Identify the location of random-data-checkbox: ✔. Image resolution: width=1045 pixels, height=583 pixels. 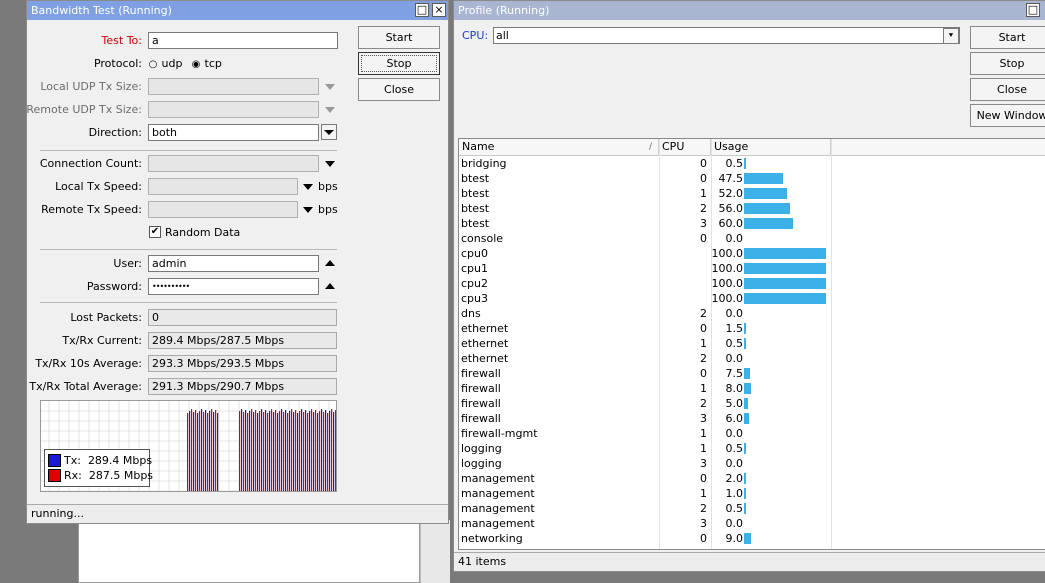
(155, 232).